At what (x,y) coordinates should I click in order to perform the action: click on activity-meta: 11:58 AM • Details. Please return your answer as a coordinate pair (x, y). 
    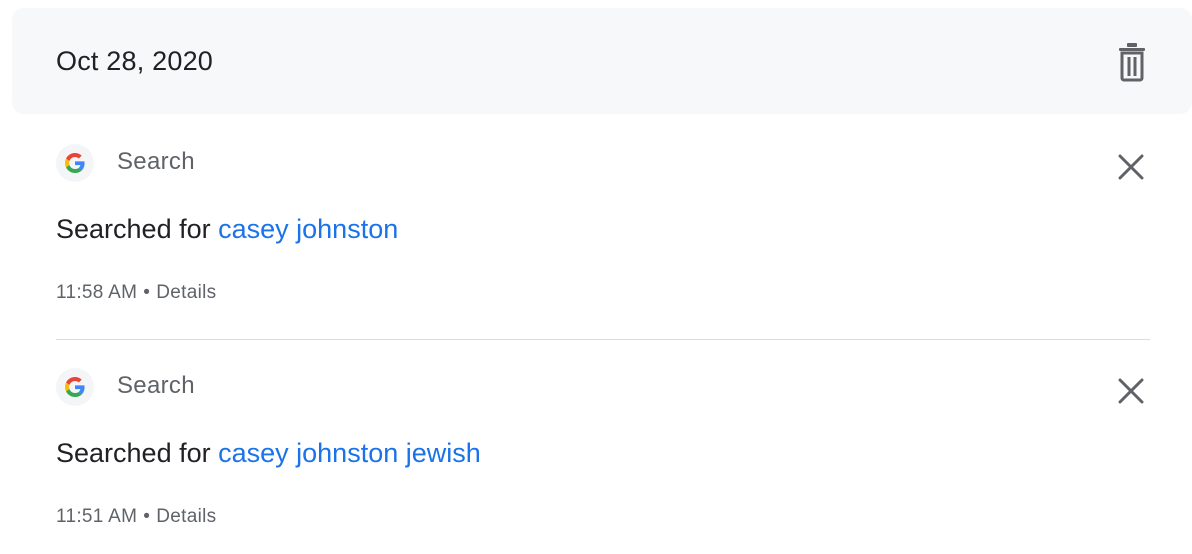
    Looking at the image, I should click on (136, 293).